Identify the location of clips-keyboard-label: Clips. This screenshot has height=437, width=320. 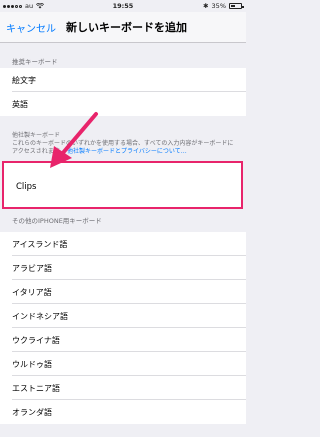
(26, 187).